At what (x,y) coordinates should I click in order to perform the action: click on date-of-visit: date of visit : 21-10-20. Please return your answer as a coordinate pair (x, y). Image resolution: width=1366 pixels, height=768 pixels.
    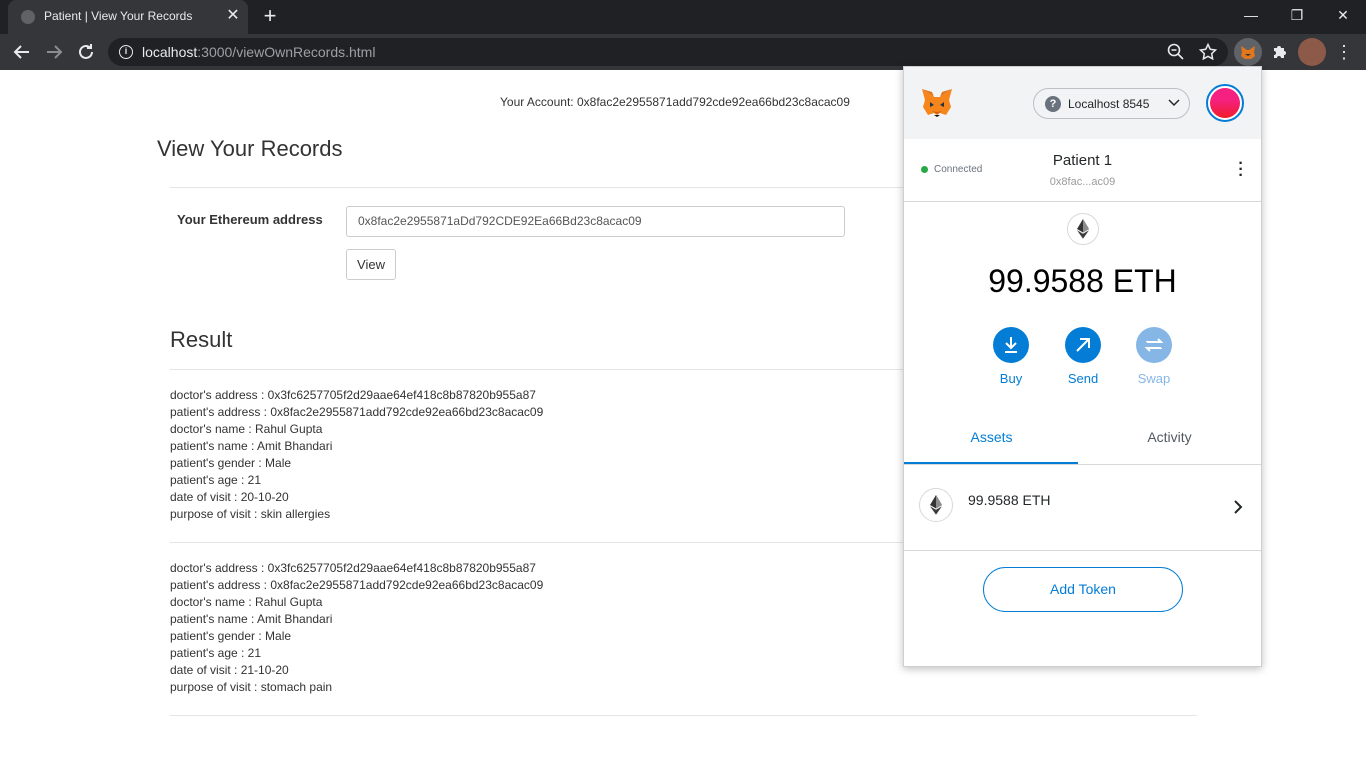
    Looking at the image, I should click on (229, 670).